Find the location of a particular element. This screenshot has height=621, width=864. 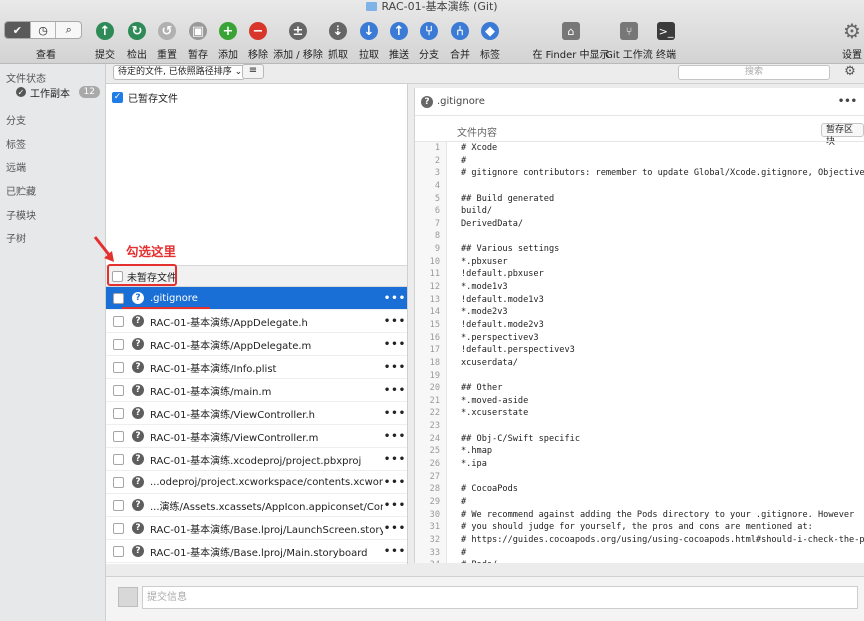

line-text: build/ is located at coordinates (477, 211).